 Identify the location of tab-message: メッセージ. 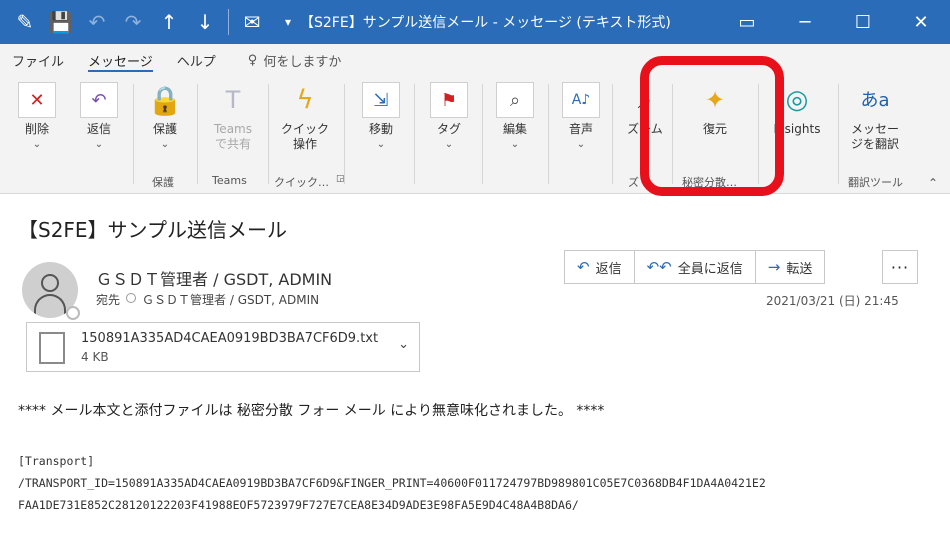
(120, 60).